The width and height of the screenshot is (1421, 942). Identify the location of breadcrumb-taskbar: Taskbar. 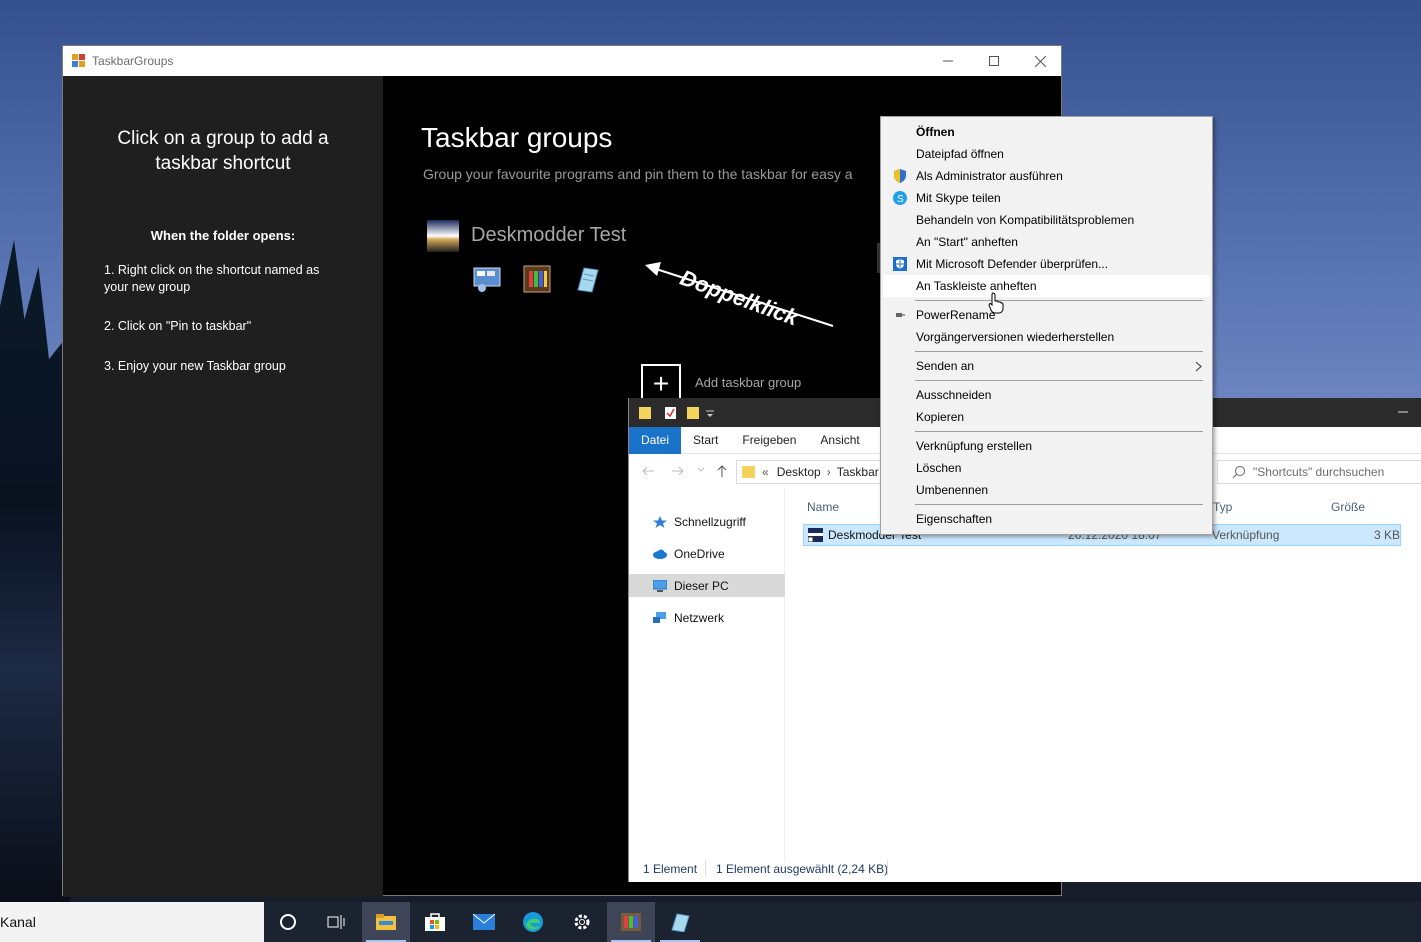
(858, 472).